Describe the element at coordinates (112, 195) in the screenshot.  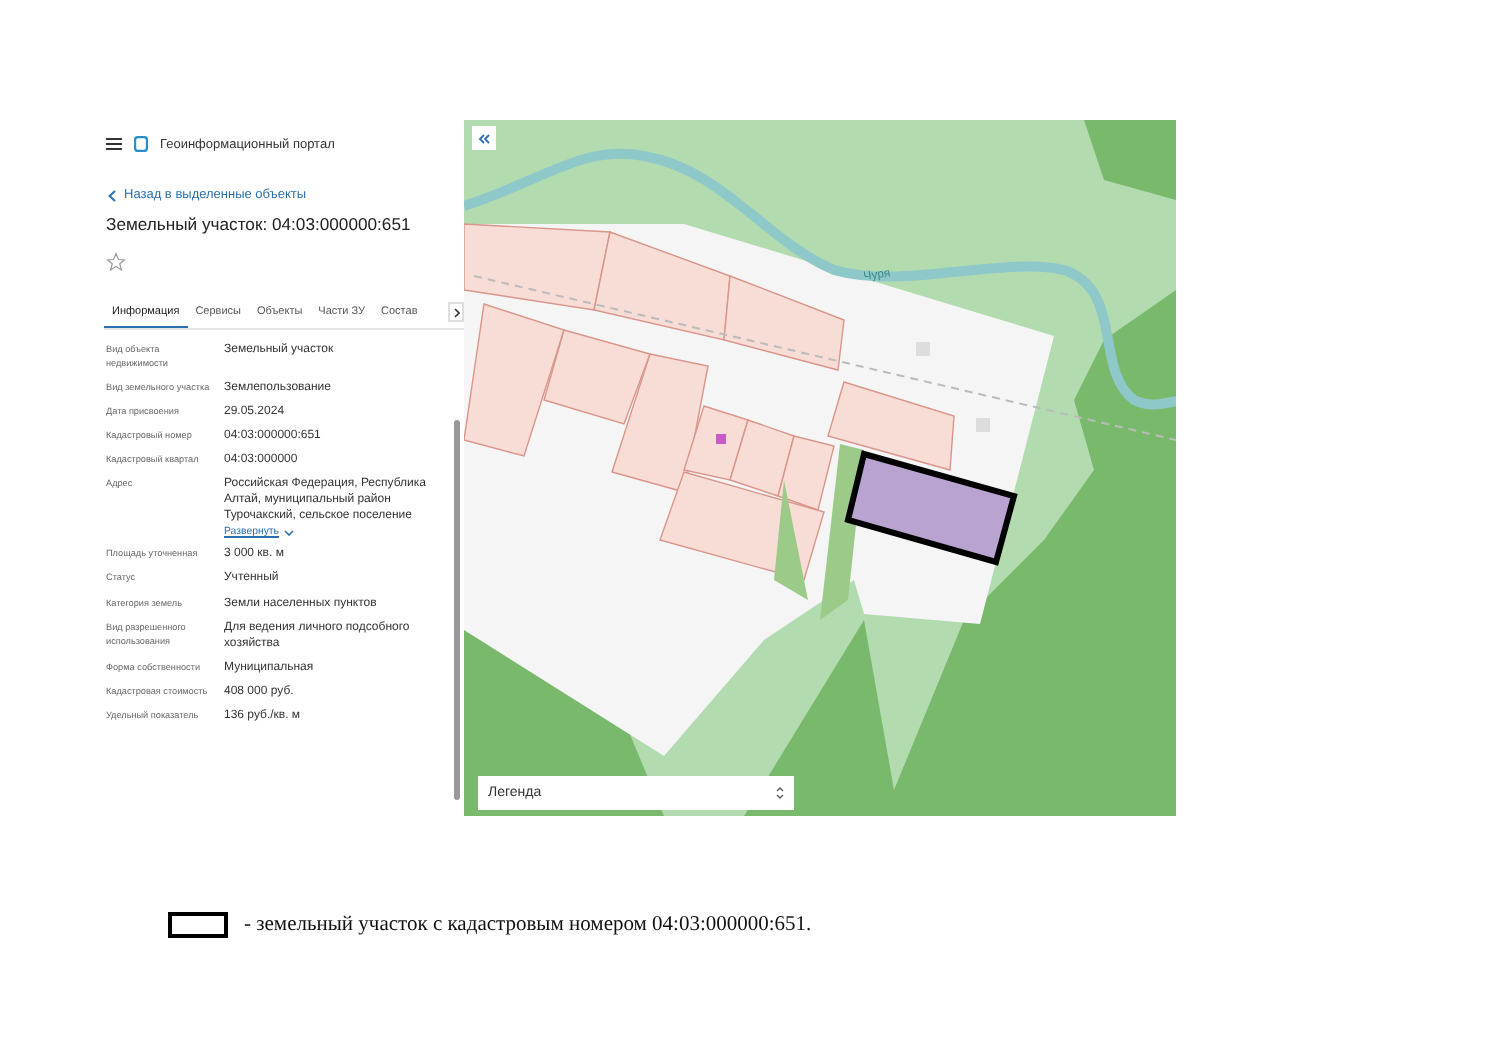
I see `chevron-left-icon` at that location.